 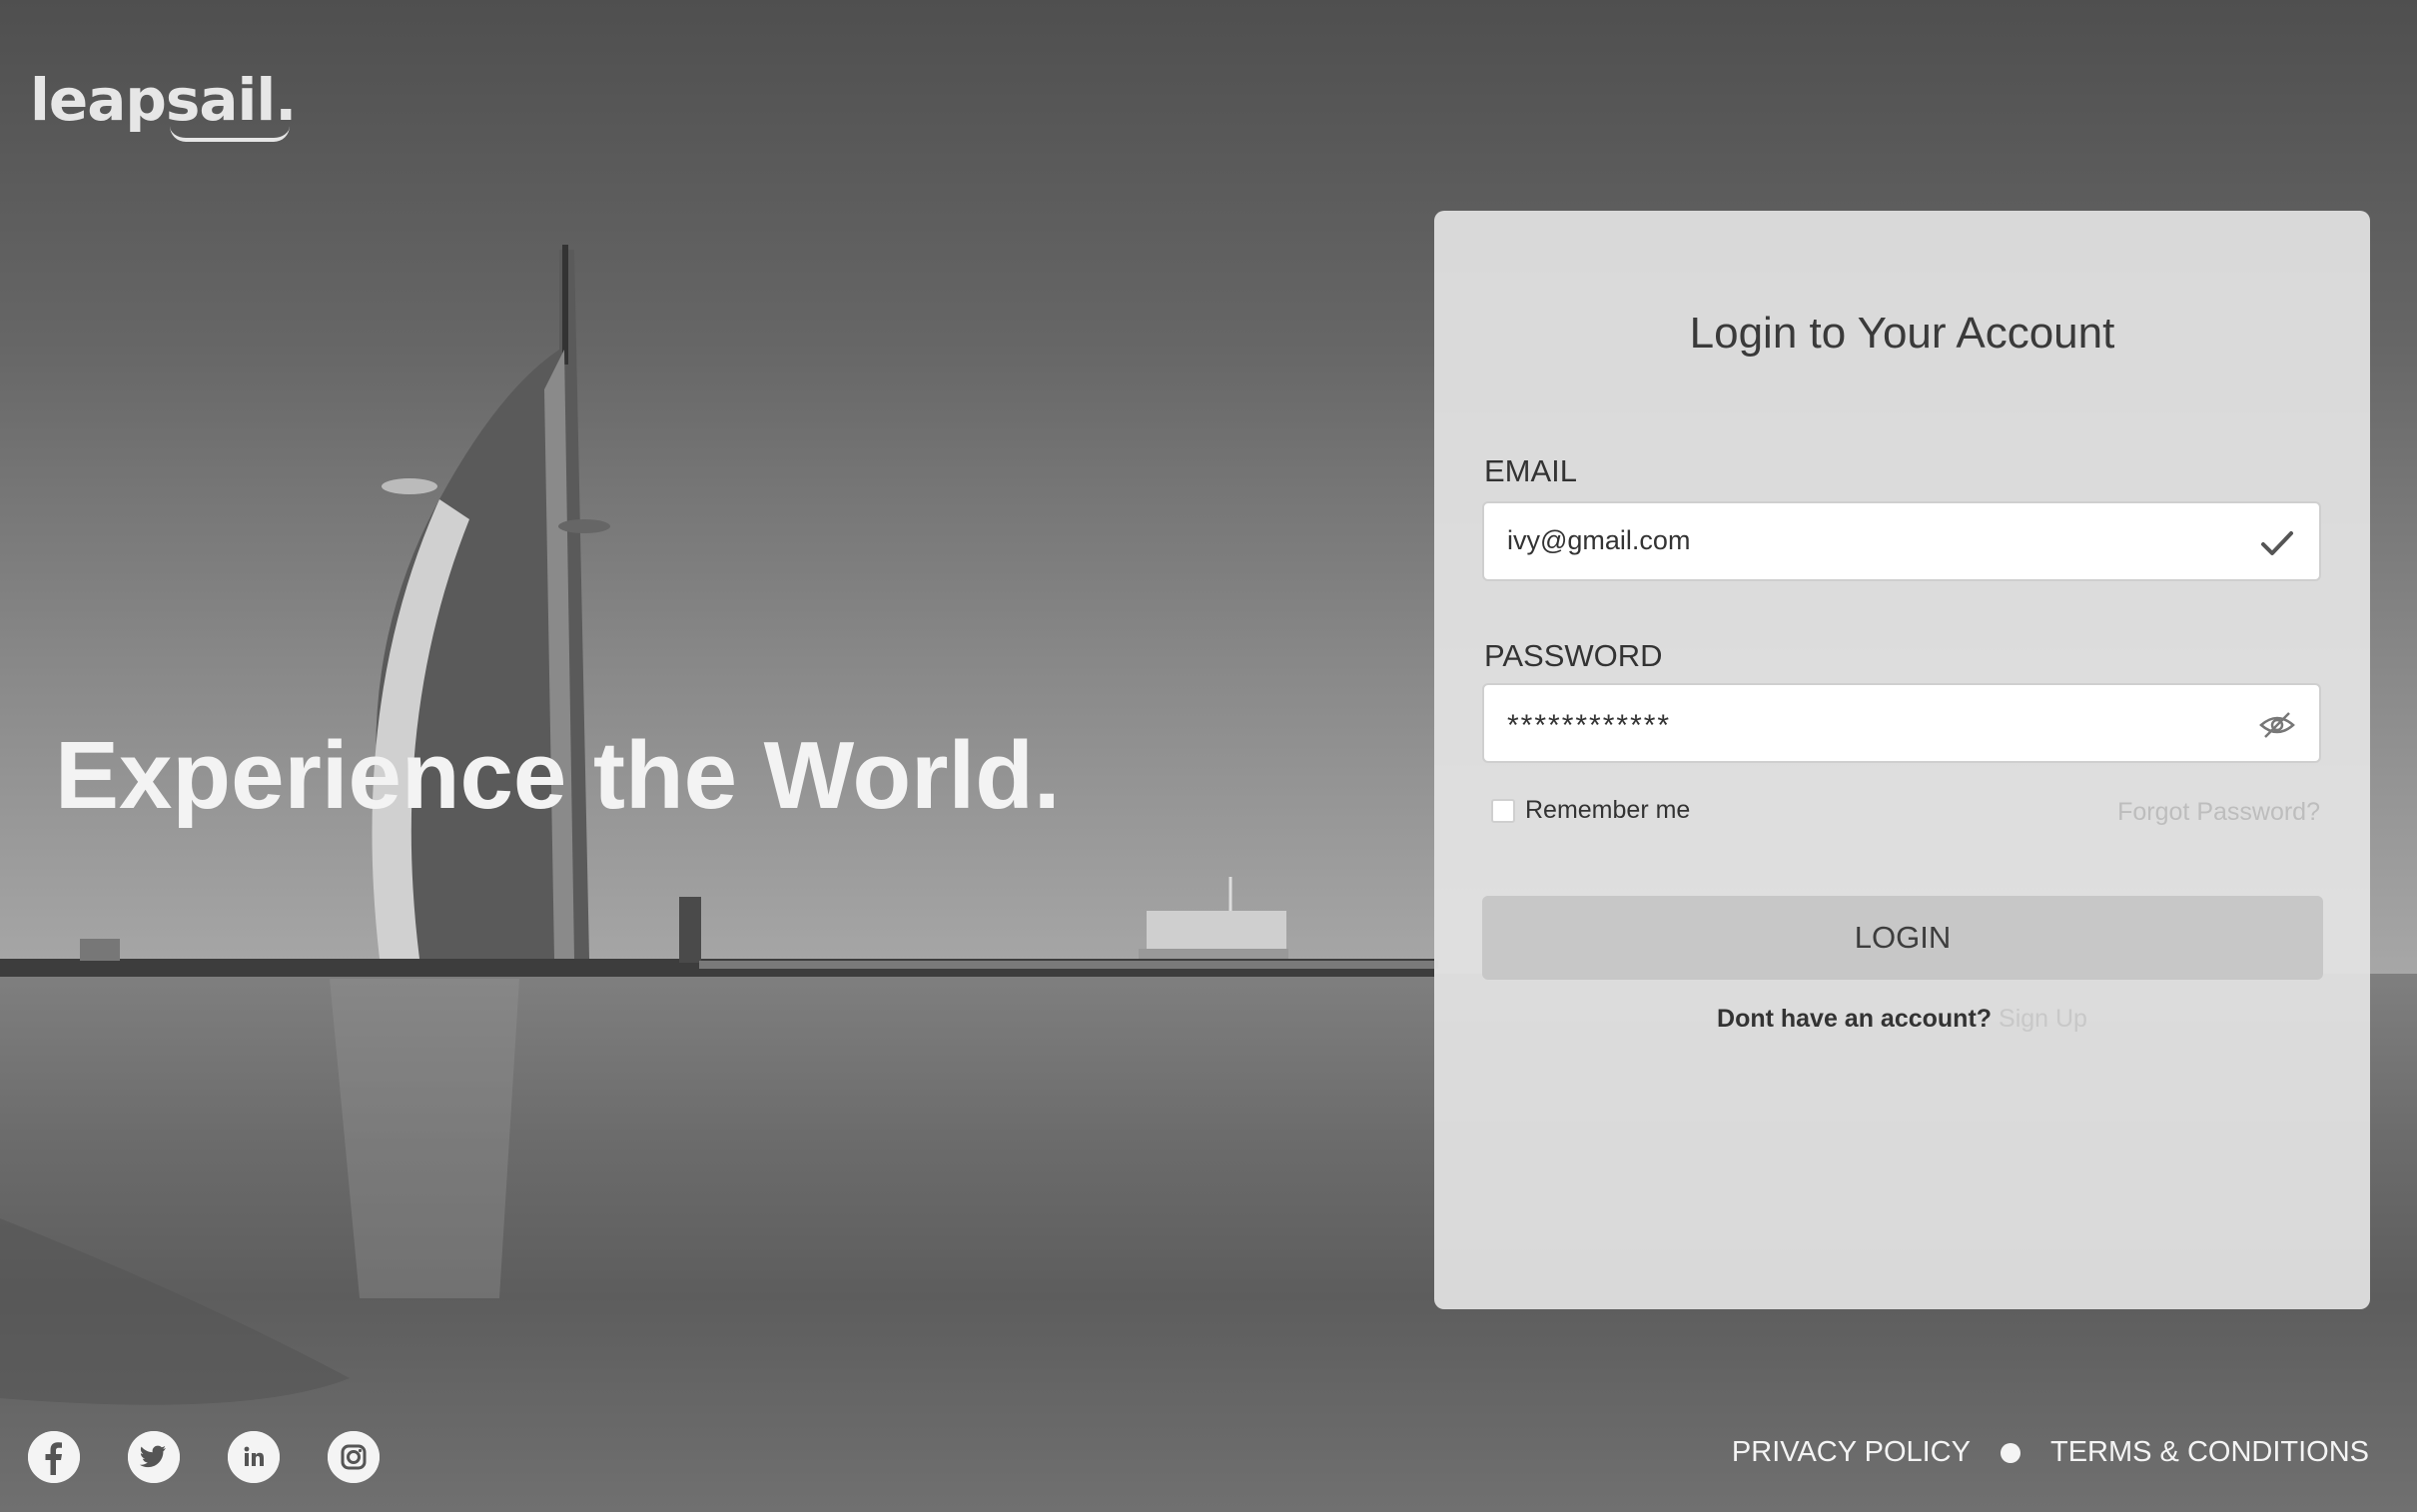 What do you see at coordinates (1902, 333) in the screenshot?
I see `login-title: Login to Your Account` at bounding box center [1902, 333].